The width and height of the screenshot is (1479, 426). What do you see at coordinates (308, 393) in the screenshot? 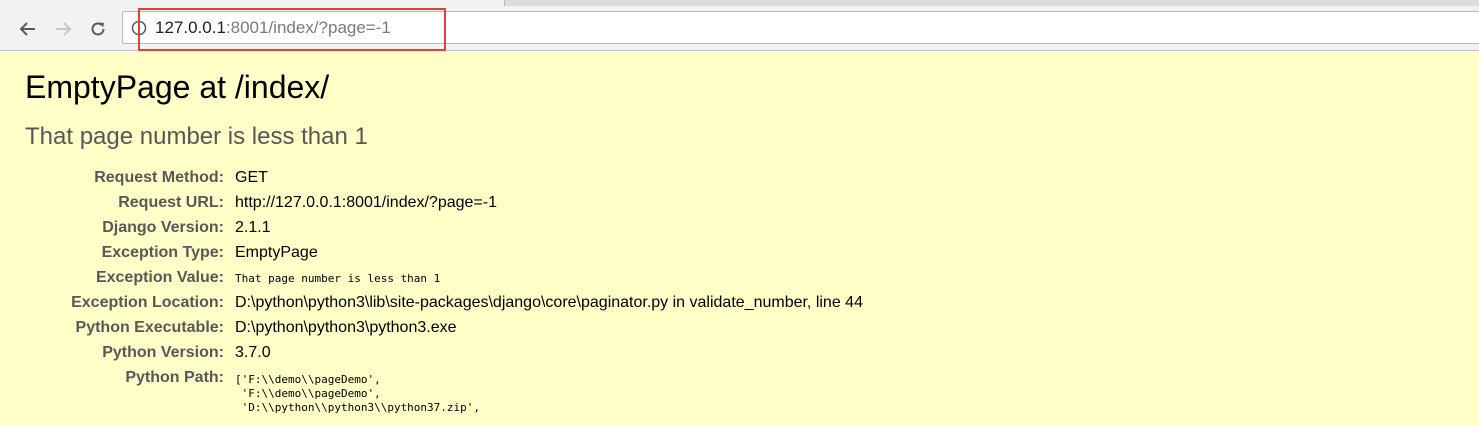
I see `python-path-line: 'F:\\demo\\pageDemo',` at bounding box center [308, 393].